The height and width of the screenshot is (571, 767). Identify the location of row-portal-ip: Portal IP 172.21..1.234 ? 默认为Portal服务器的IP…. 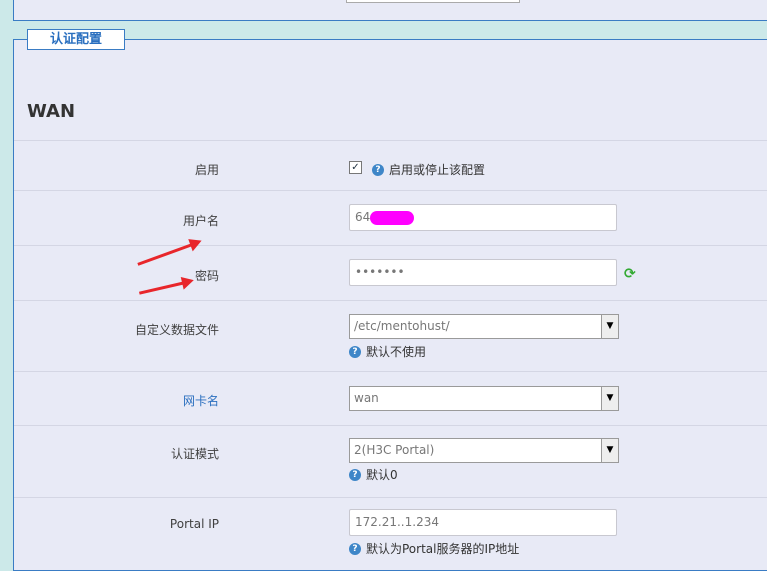
(390, 532).